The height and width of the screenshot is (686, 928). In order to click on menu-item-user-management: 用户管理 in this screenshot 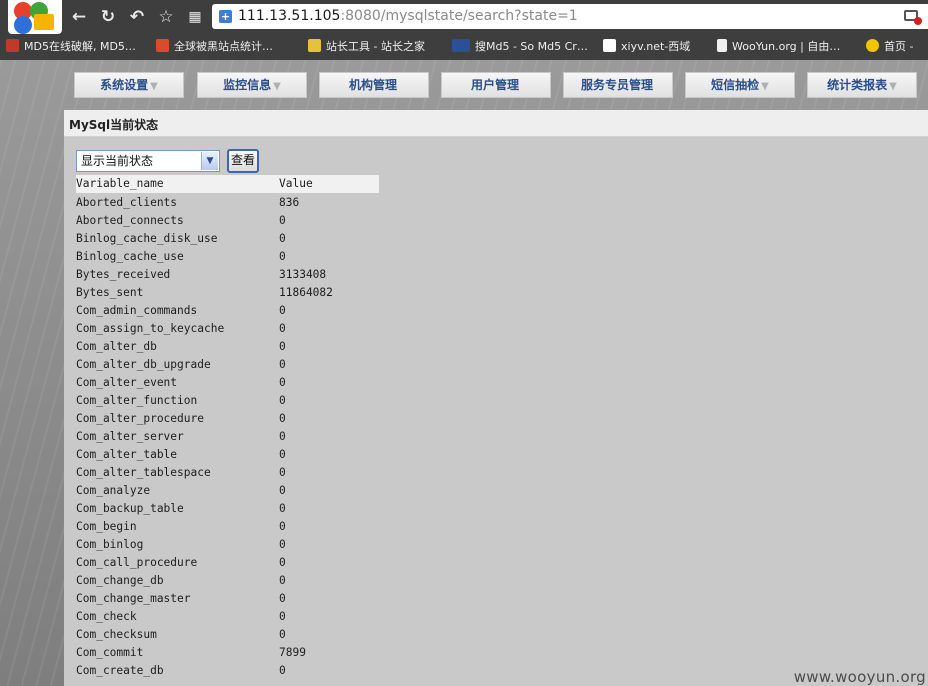, I will do `click(496, 85)`.